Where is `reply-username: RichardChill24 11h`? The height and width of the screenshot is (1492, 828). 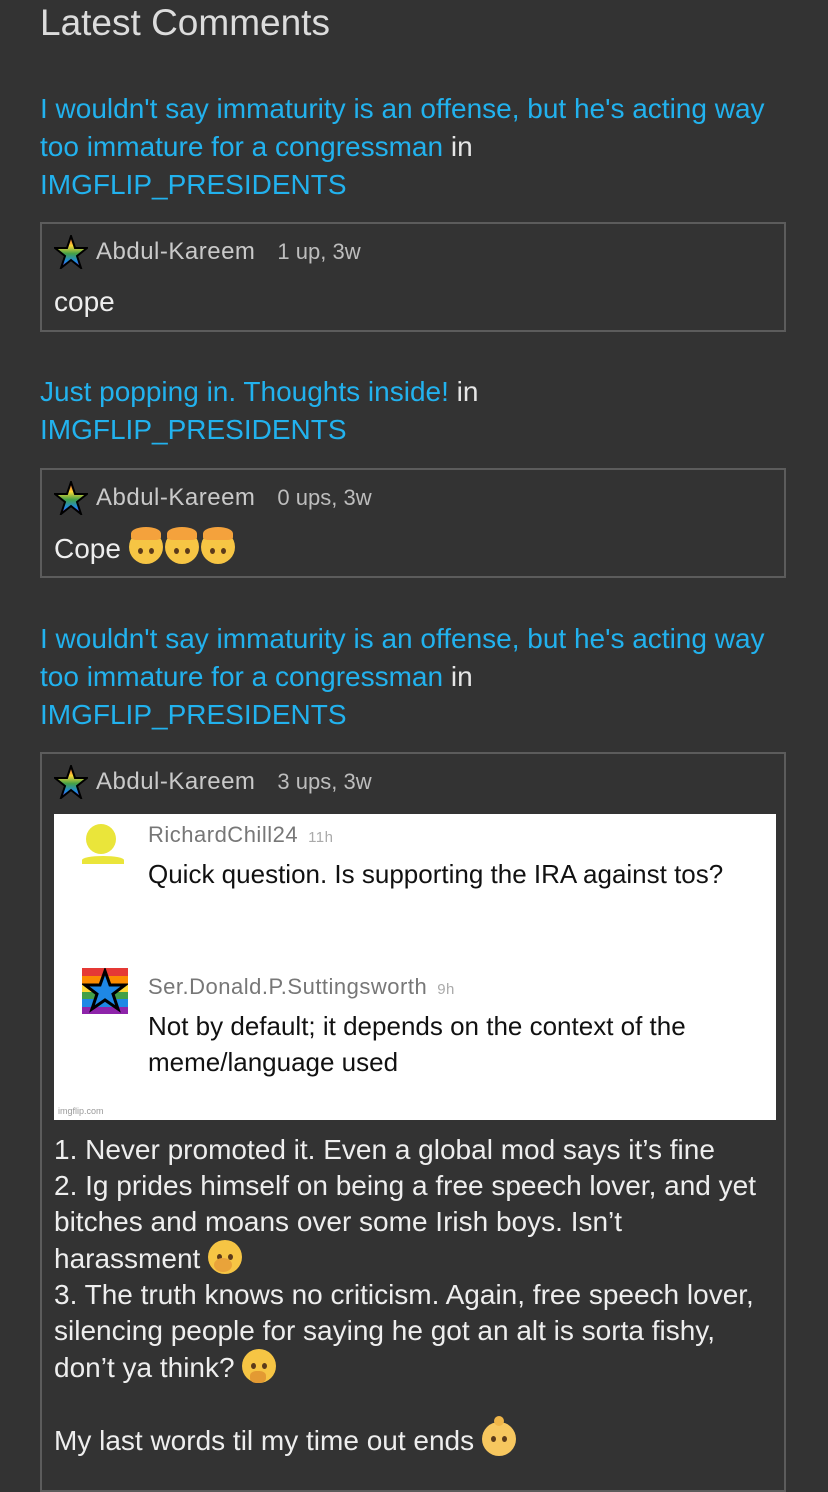 reply-username: RichardChill24 11h is located at coordinates (241, 835).